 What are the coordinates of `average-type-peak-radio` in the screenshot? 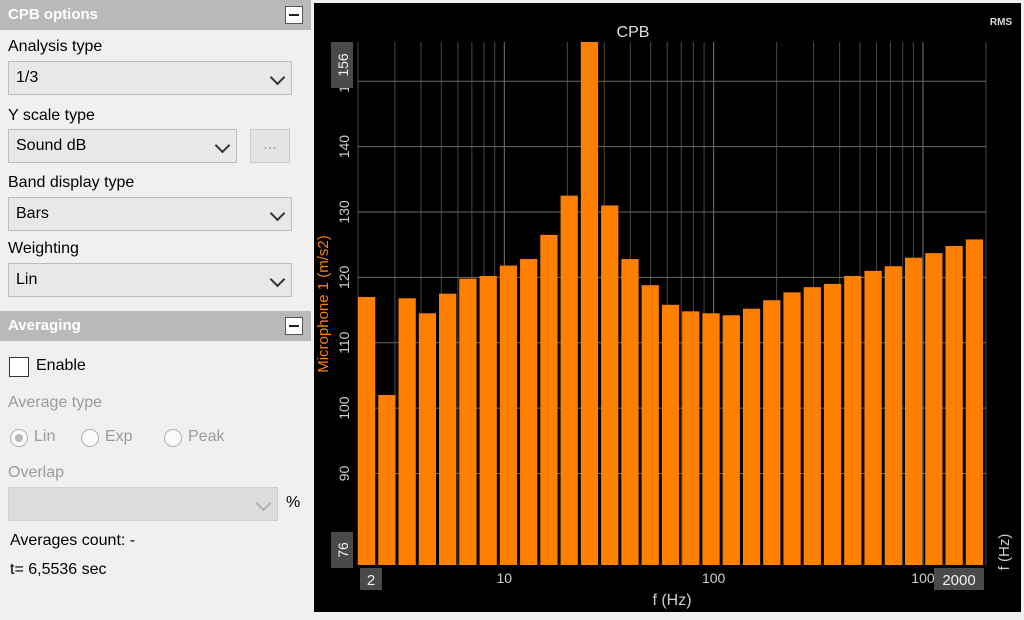 It's located at (173, 438).